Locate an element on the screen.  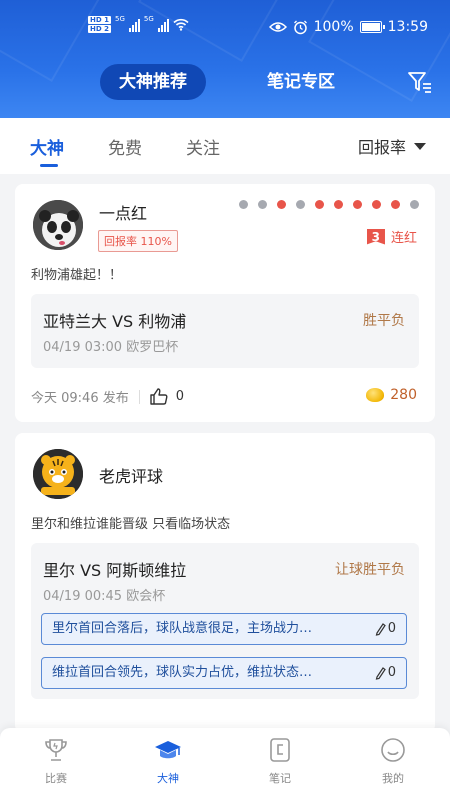
eye-icon is located at coordinates (277, 27).